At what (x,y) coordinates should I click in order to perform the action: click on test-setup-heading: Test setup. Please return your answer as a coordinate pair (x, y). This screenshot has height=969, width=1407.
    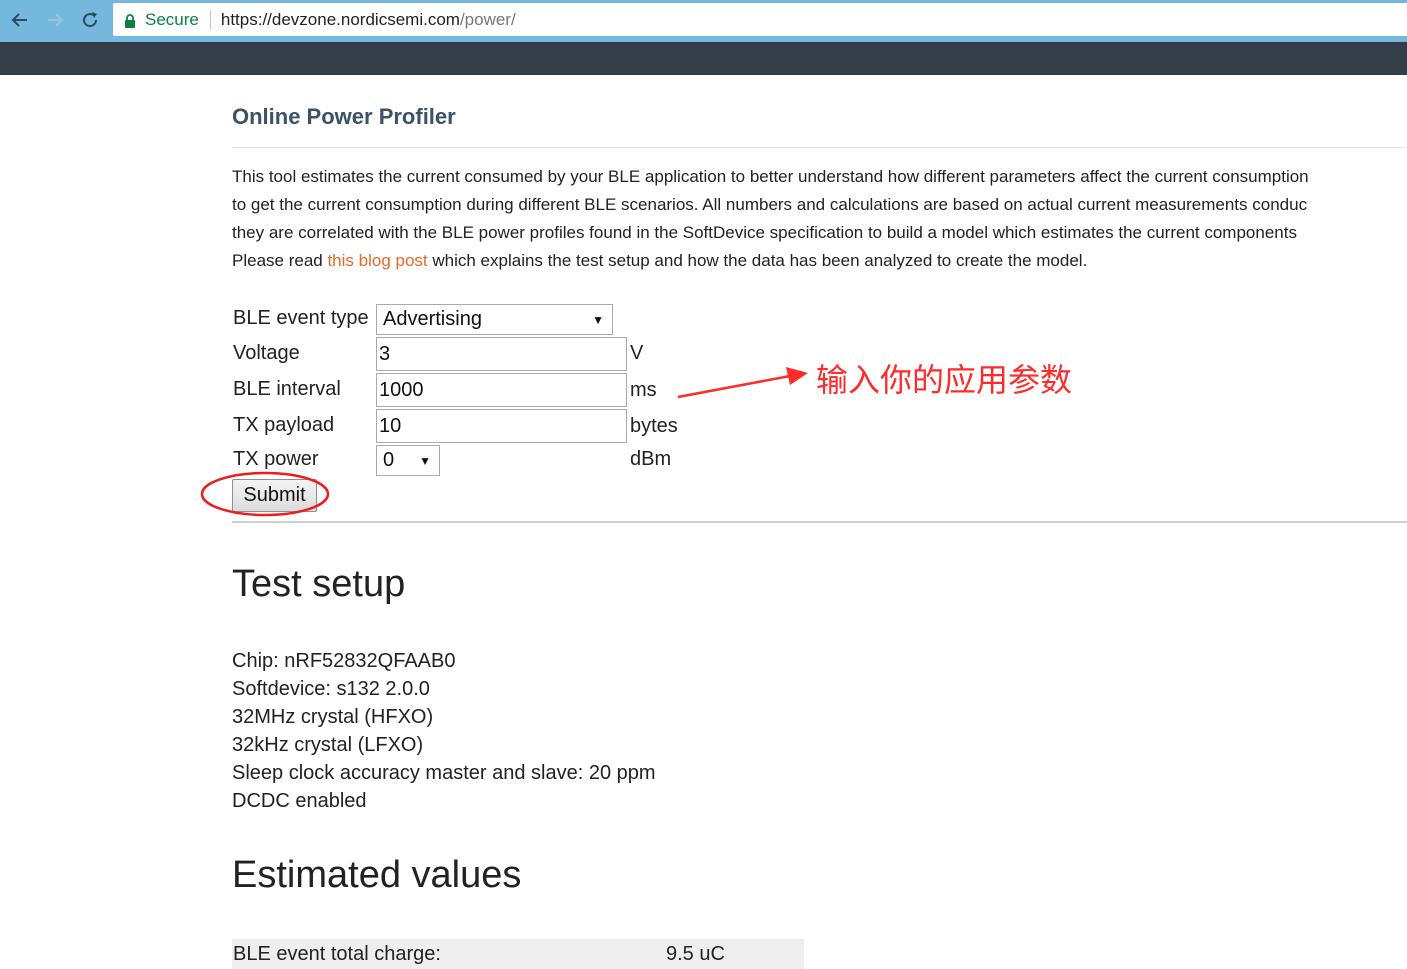
    Looking at the image, I should click on (319, 584).